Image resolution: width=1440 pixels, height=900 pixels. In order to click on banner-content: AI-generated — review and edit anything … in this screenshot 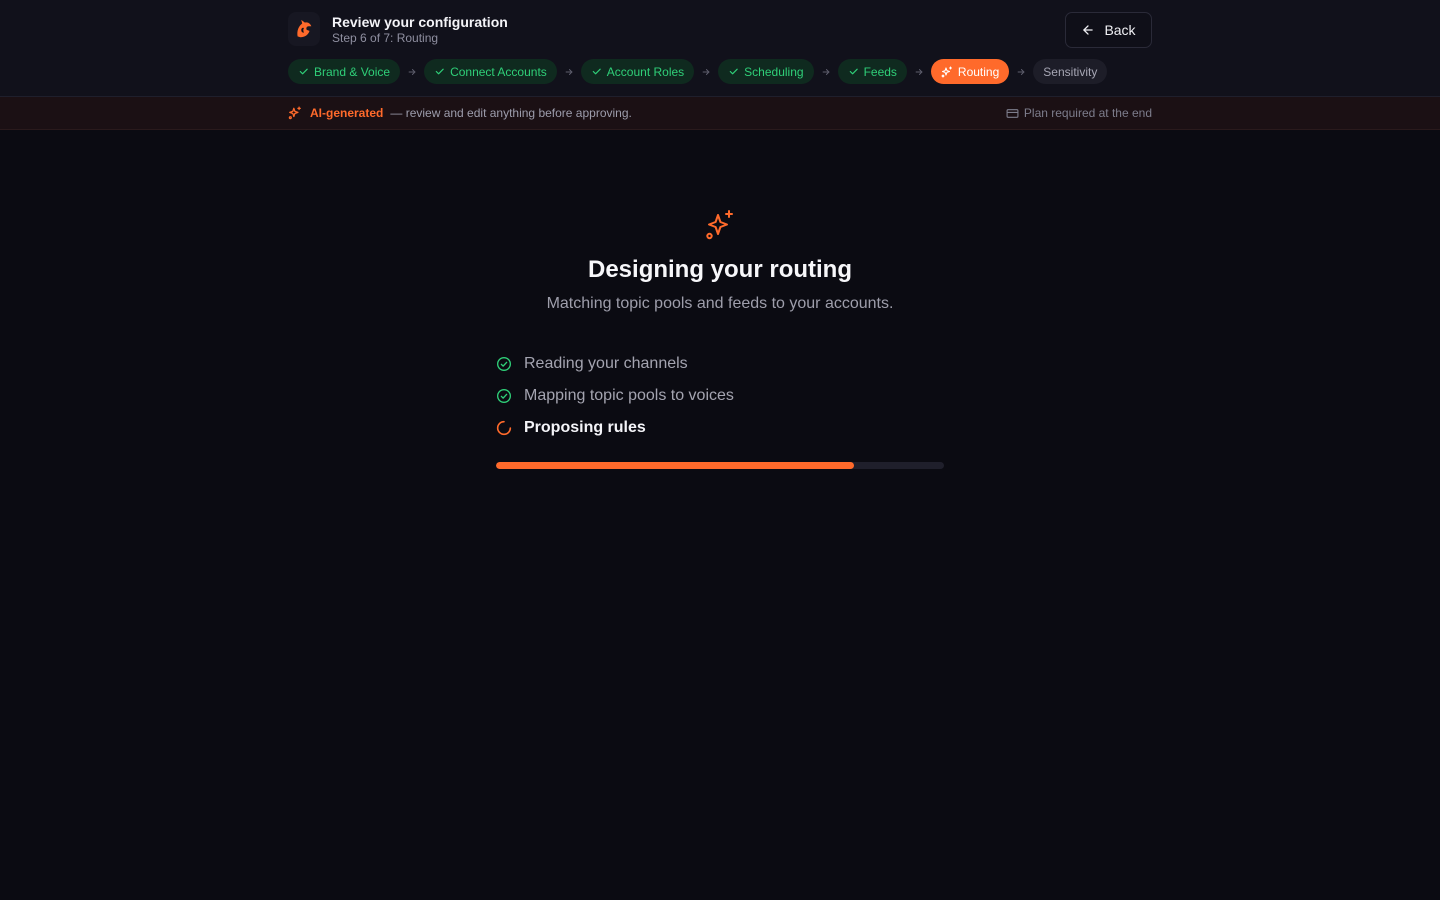, I will do `click(720, 113)`.